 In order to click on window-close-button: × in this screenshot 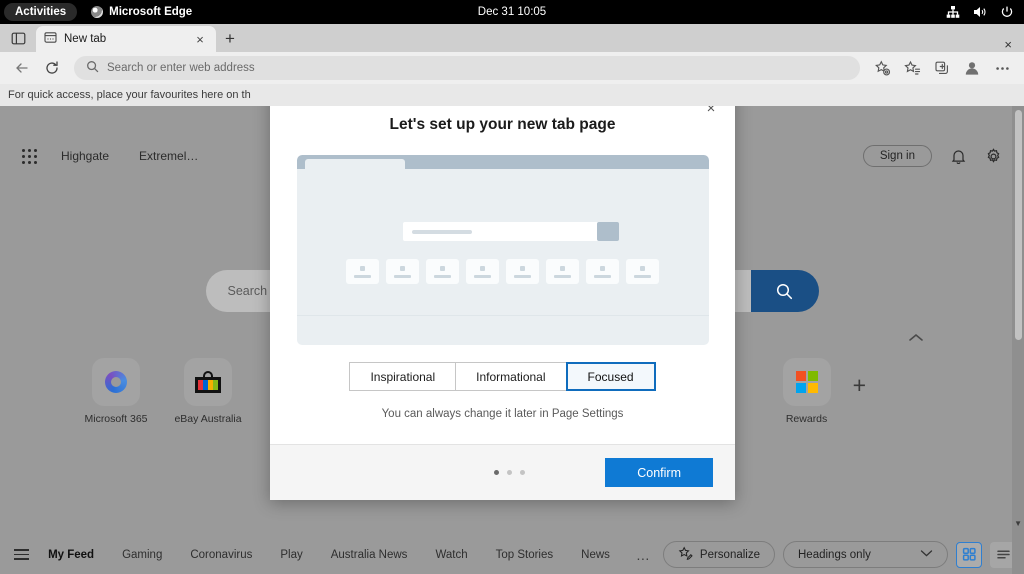, I will do `click(1008, 44)`.